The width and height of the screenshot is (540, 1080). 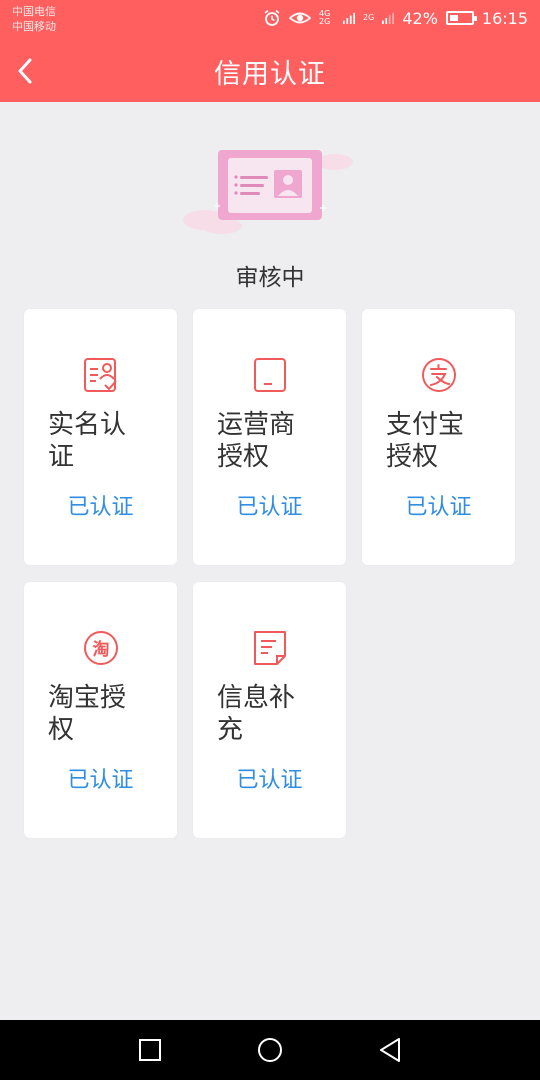 I want to click on title-bar: 信用认证, so click(x=270, y=71).